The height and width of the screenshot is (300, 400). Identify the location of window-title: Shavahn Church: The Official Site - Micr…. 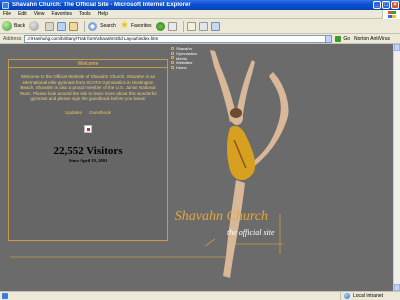
(101, 5).